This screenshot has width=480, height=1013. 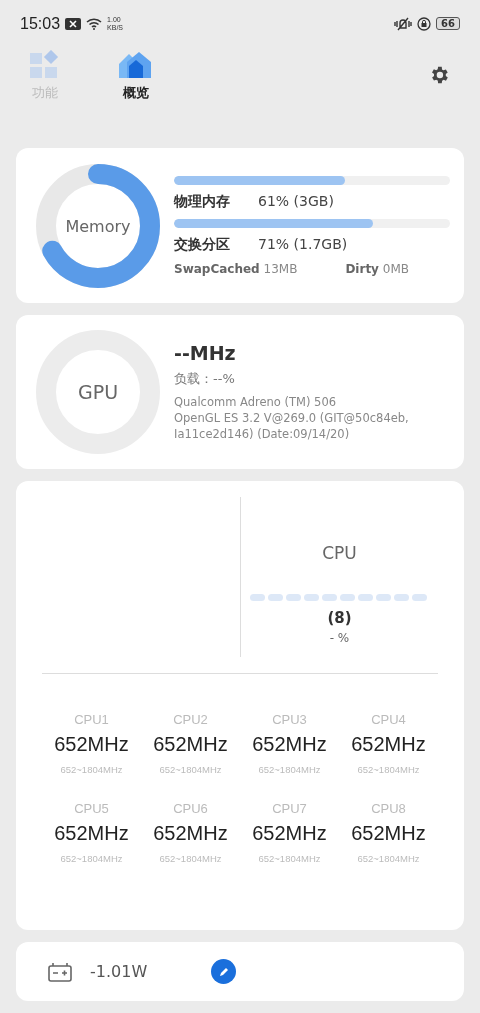 What do you see at coordinates (91, 719) in the screenshot?
I see `core-name: CPU1` at bounding box center [91, 719].